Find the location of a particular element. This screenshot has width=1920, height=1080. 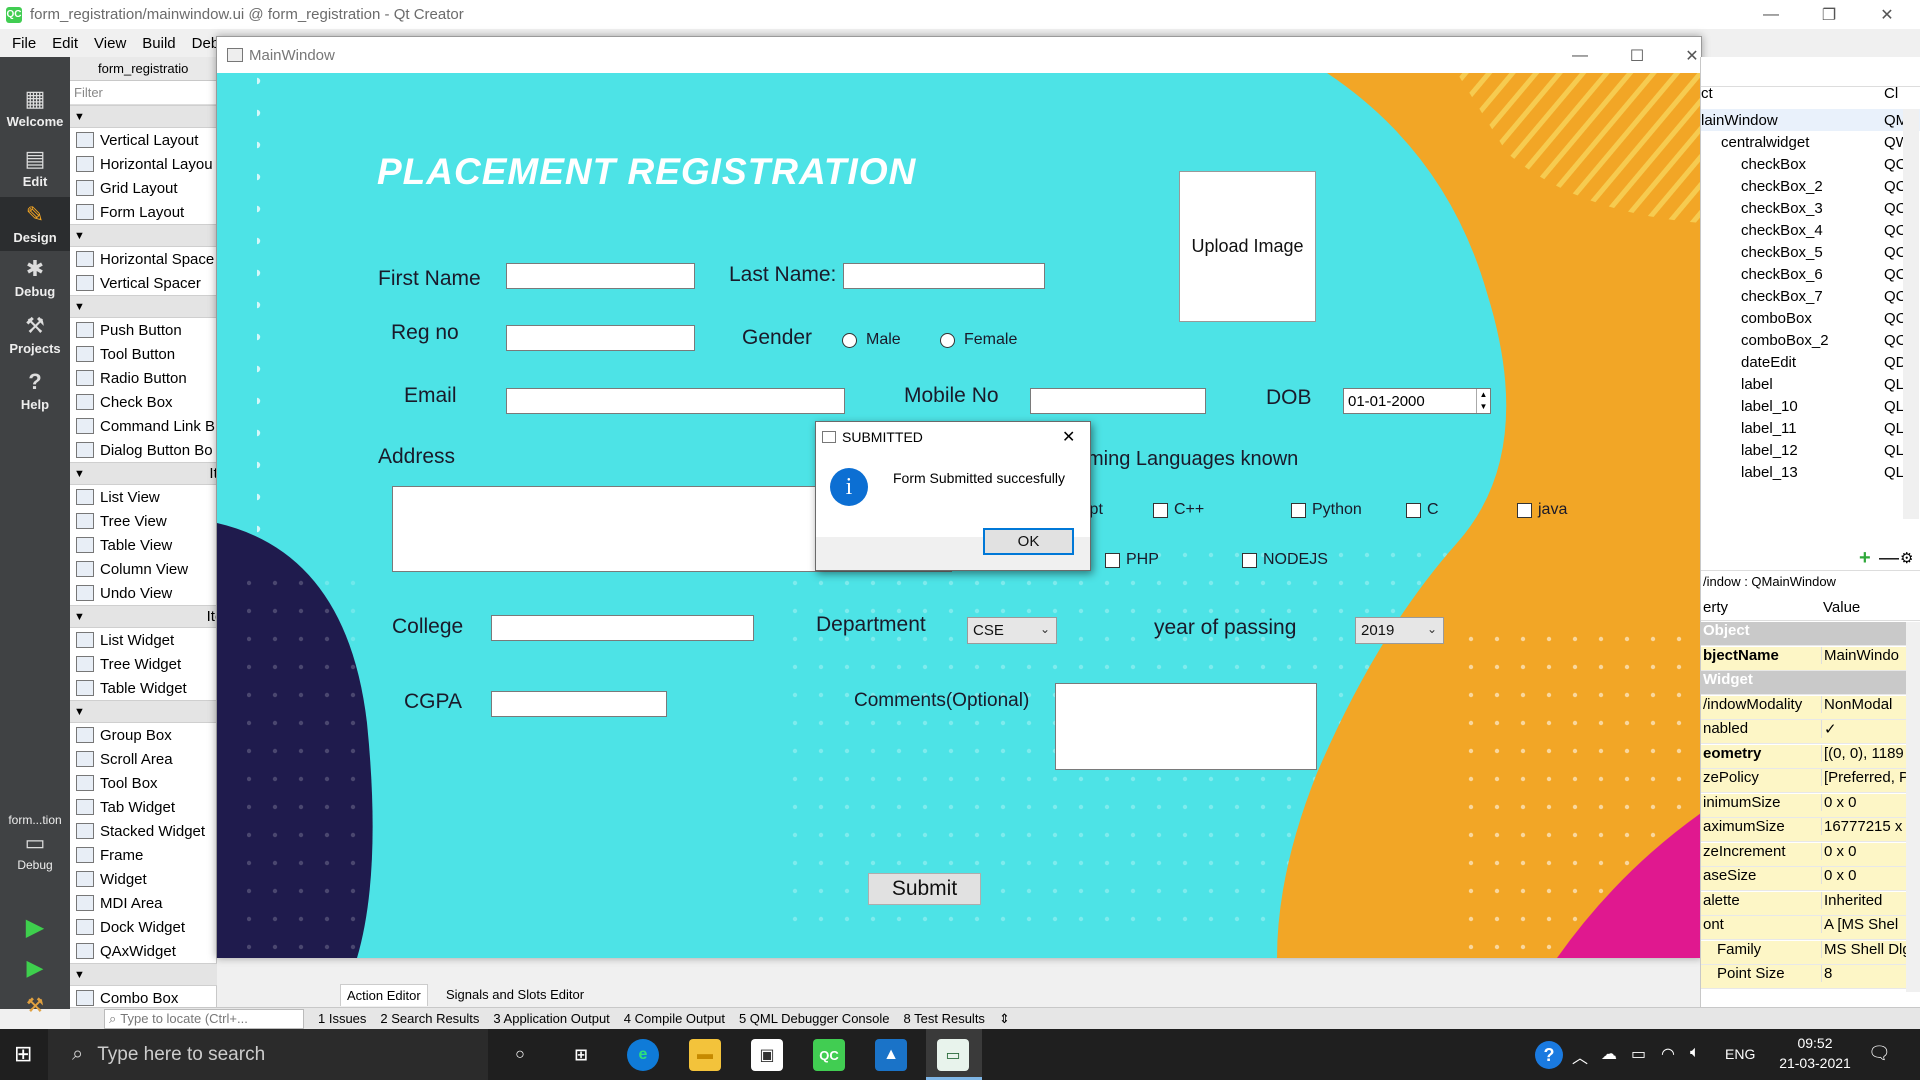

mode-projects: ⚒ Projects is located at coordinates (35, 335).